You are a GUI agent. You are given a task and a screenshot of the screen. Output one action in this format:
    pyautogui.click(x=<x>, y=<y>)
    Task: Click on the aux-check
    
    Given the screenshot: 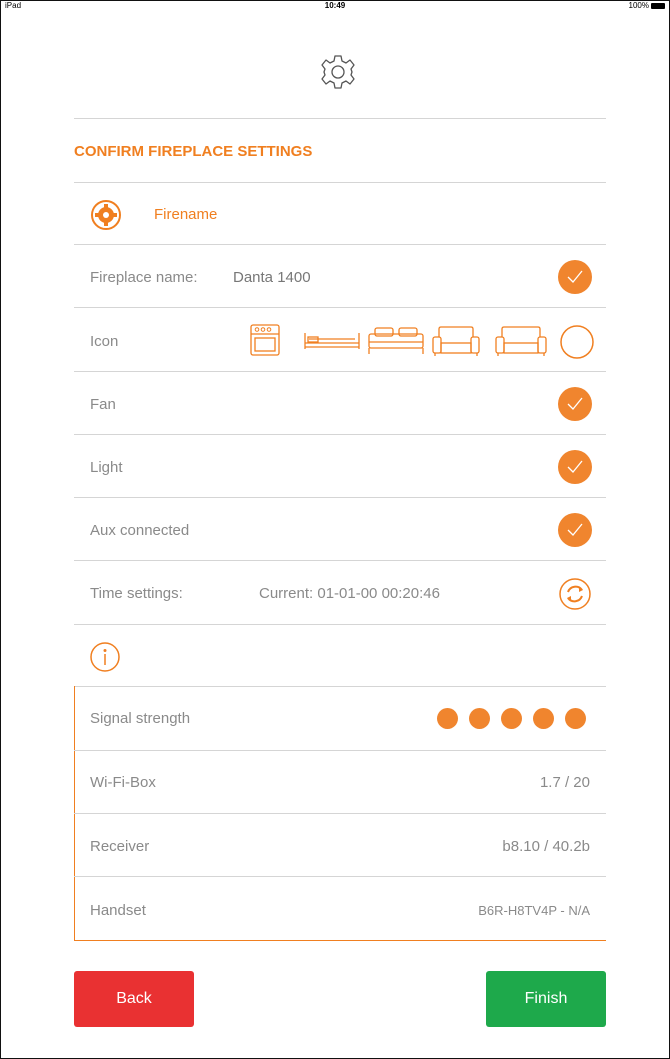 What is the action you would take?
    pyautogui.click(x=575, y=530)
    